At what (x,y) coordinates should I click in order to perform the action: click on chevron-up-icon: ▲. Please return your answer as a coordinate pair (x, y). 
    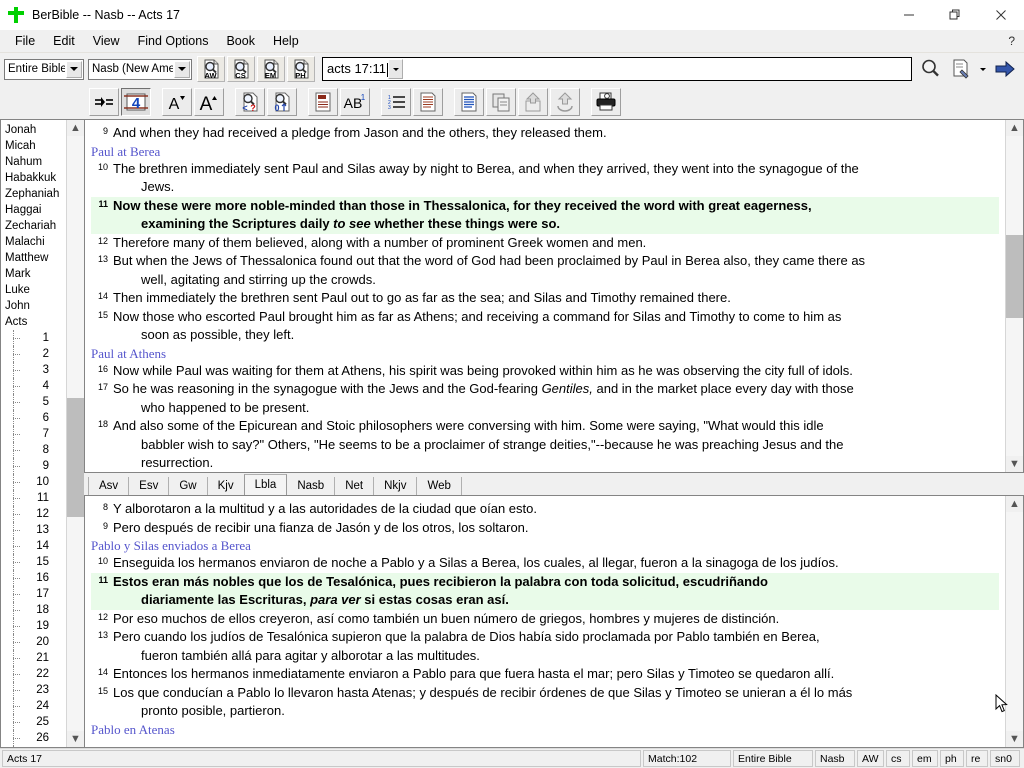
    Looking at the image, I should click on (75, 128).